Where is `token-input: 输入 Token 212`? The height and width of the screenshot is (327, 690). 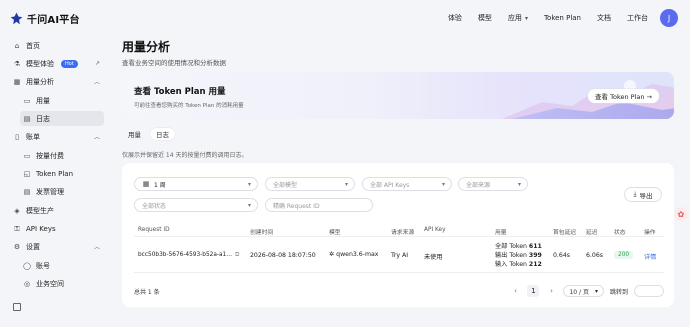 token-input: 输入 Token 212 is located at coordinates (518, 264).